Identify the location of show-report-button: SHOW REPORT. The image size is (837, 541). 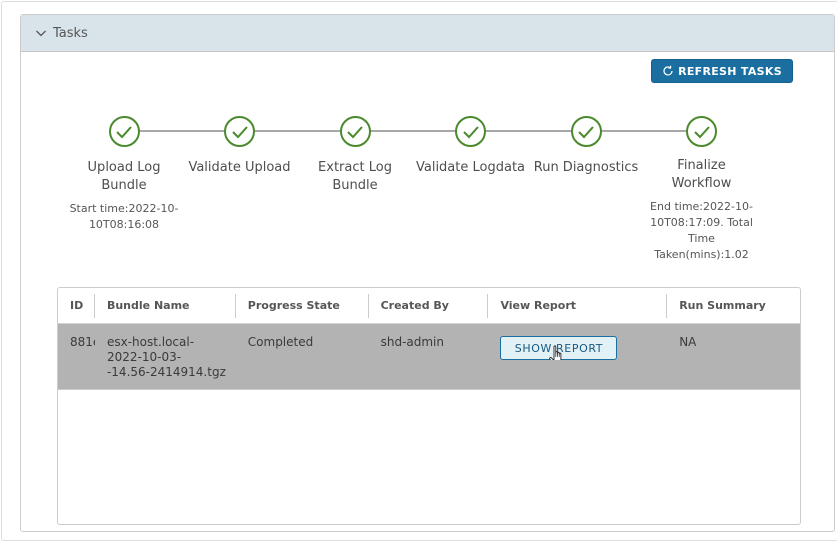
(559, 348).